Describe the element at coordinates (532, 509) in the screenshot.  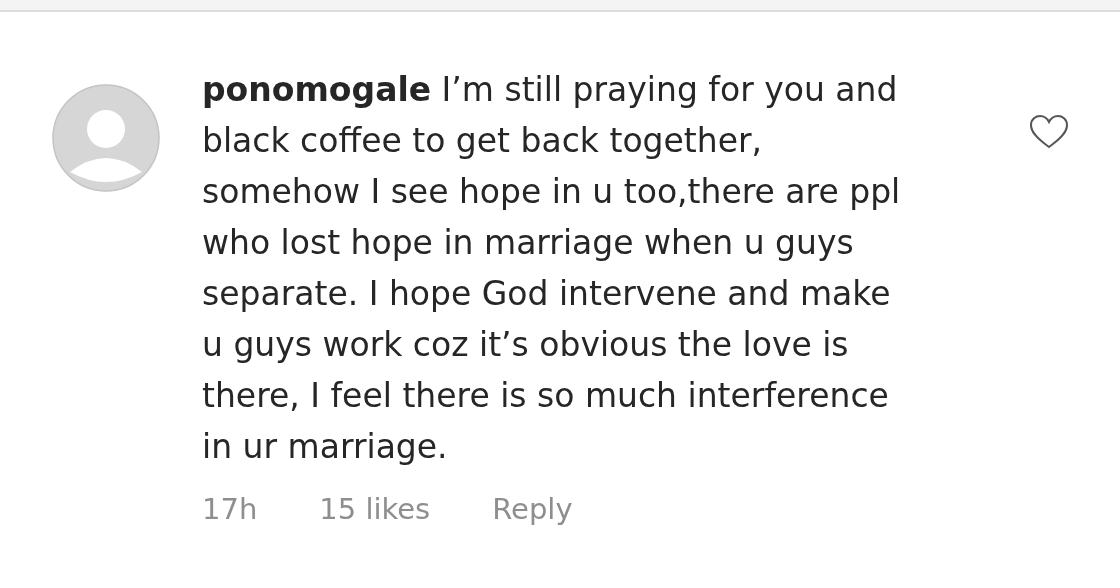
I see `reply-button: Reply` at that location.